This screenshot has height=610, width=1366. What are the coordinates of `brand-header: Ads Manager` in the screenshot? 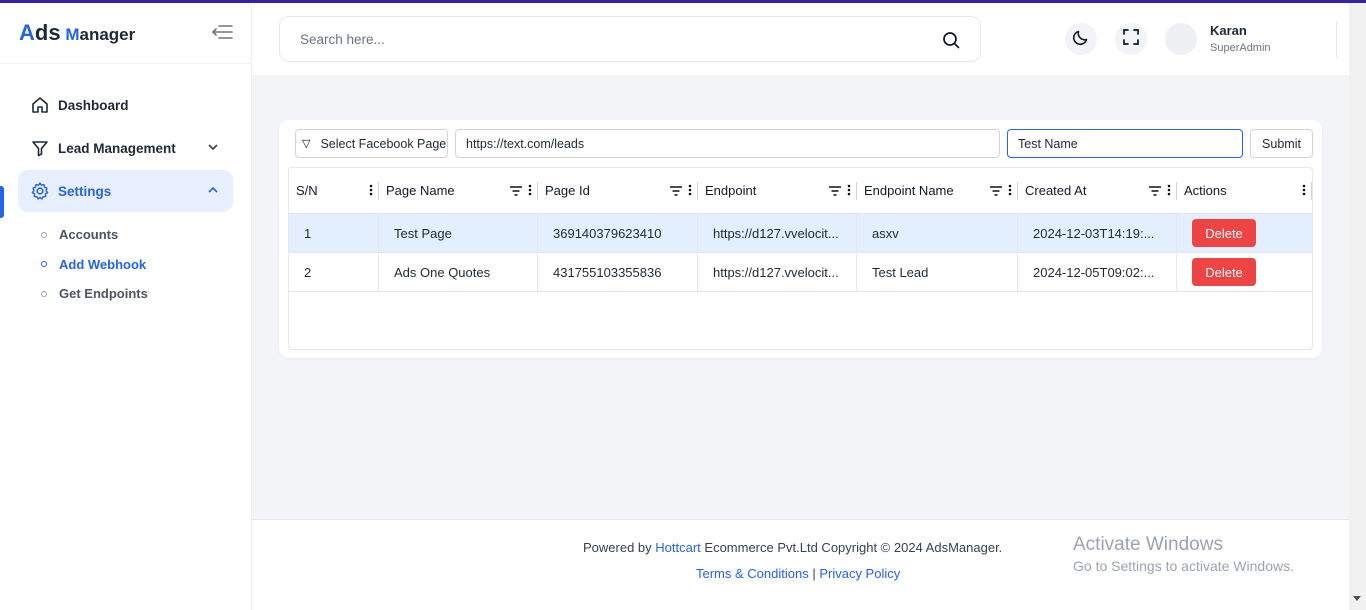 It's located at (125, 33).